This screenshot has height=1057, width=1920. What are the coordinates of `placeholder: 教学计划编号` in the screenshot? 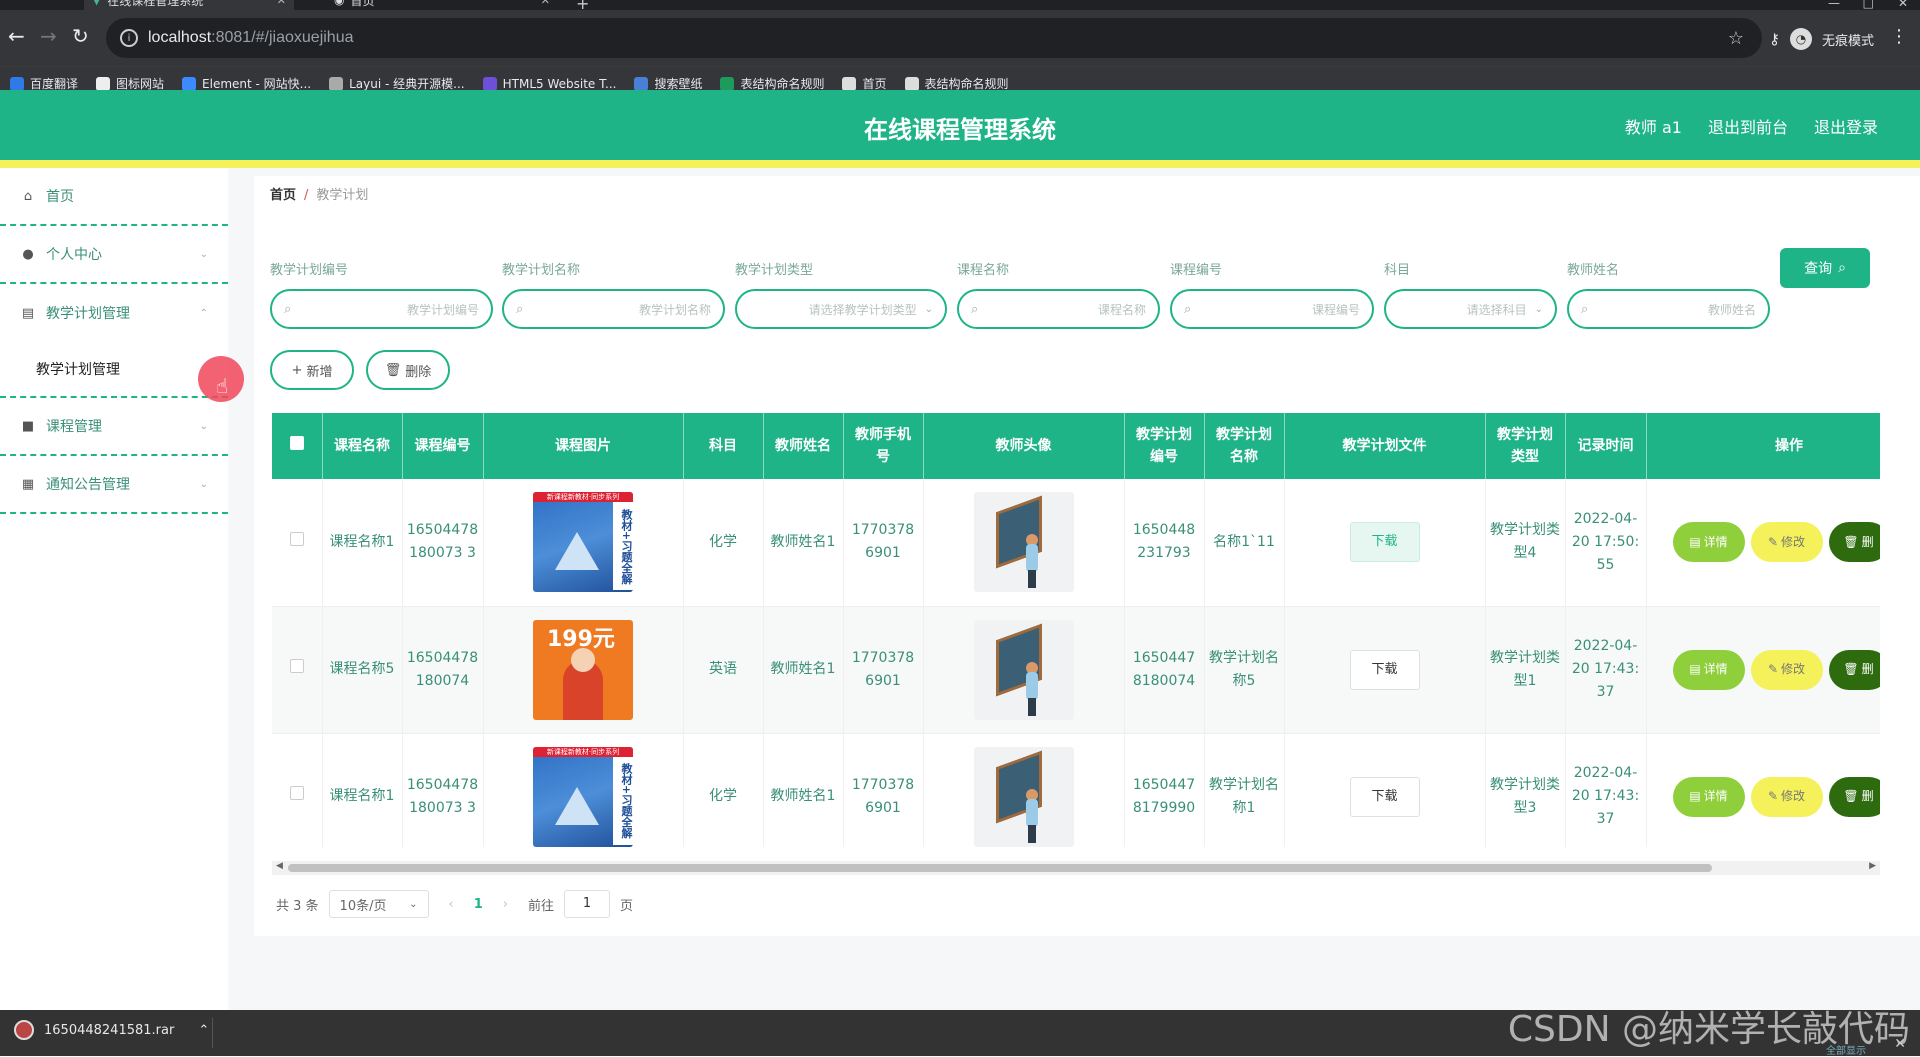 It's located at (442, 309).